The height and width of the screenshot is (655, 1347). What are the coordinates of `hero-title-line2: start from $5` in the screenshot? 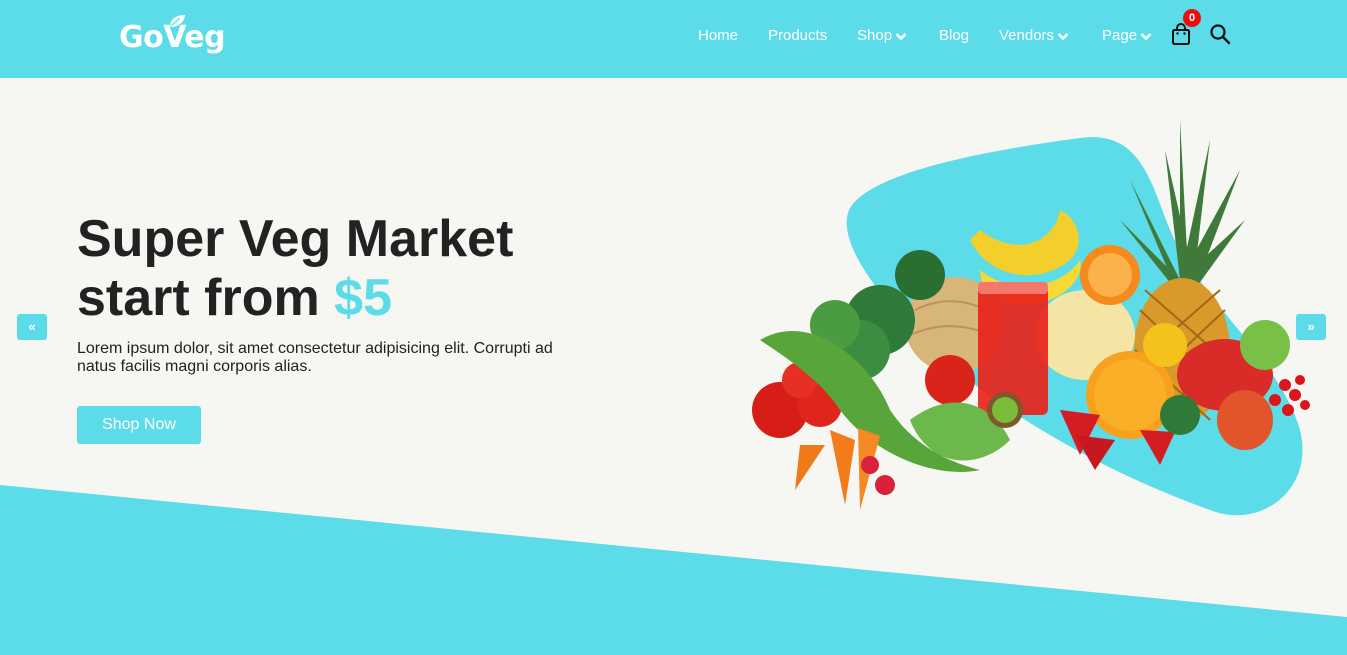 It's located at (235, 298).